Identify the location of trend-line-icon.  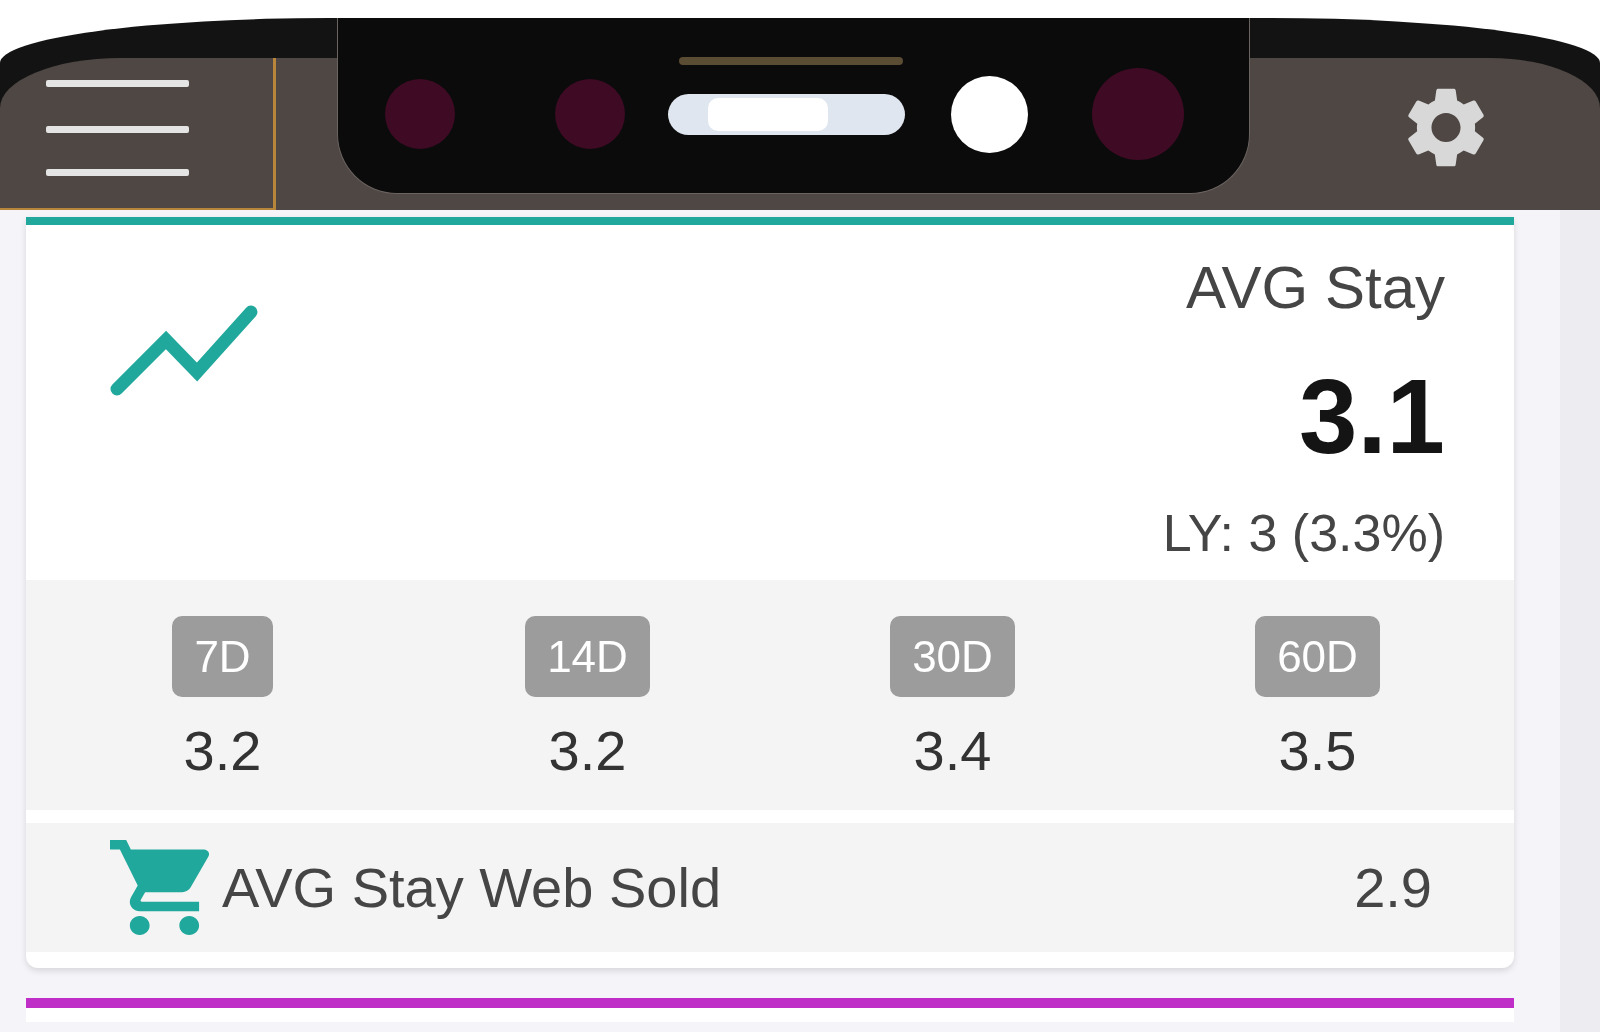
(184, 350).